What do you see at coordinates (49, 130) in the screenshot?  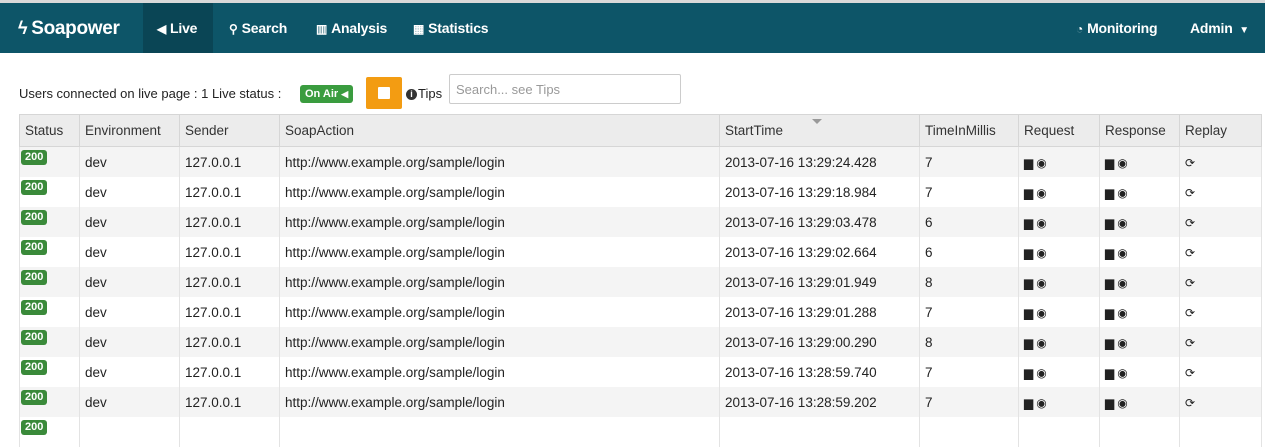 I see `column-header-status: Status` at bounding box center [49, 130].